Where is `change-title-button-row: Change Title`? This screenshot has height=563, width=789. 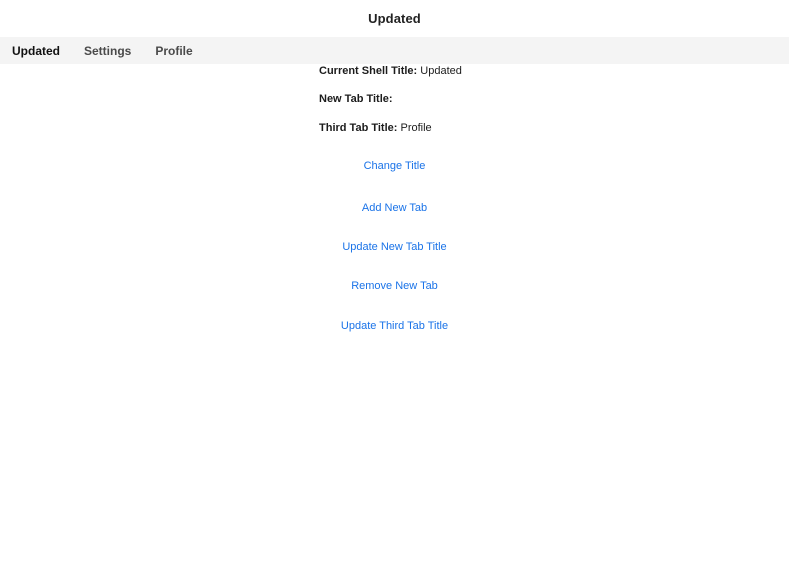
change-title-button-row: Change Title is located at coordinates (394, 166).